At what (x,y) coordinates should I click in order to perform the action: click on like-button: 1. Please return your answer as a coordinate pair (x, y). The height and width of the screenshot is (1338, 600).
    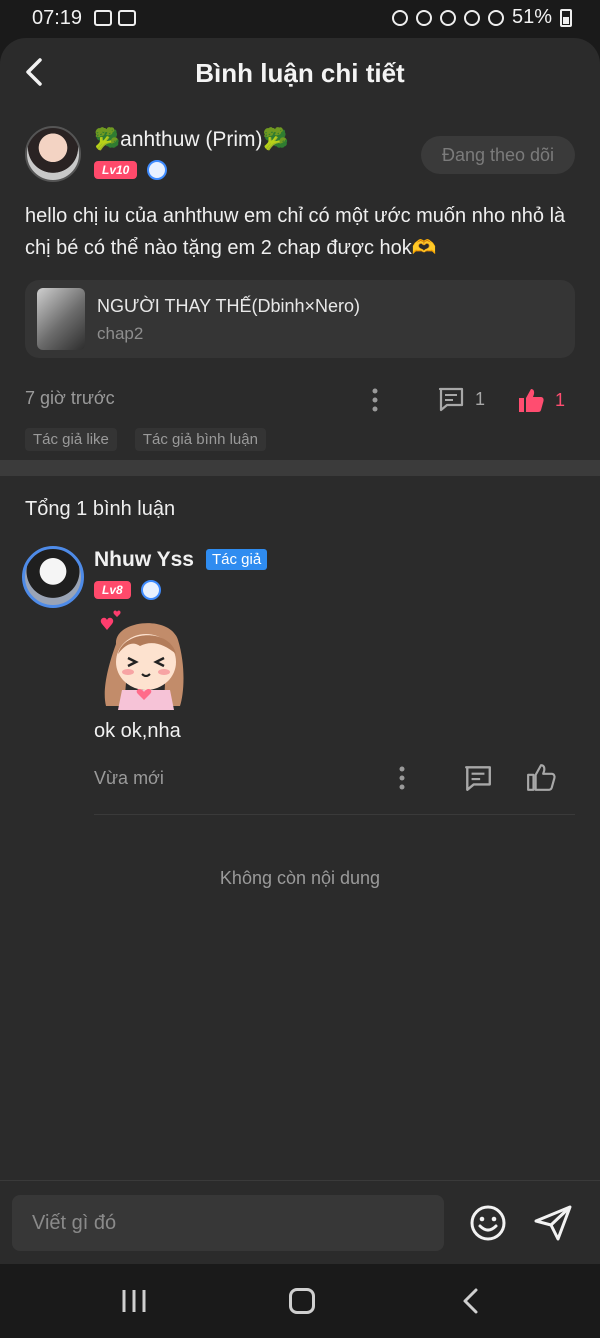
    Looking at the image, I should click on (541, 400).